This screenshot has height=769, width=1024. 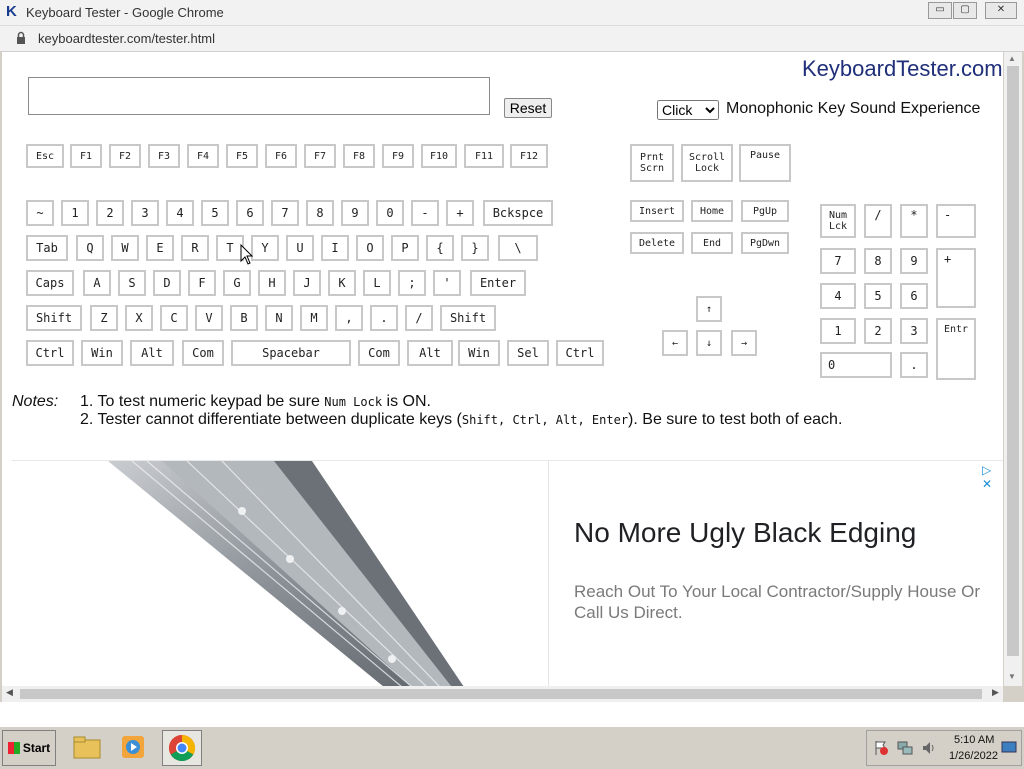 I want to click on key-0: 0, so click(x=390, y=213).